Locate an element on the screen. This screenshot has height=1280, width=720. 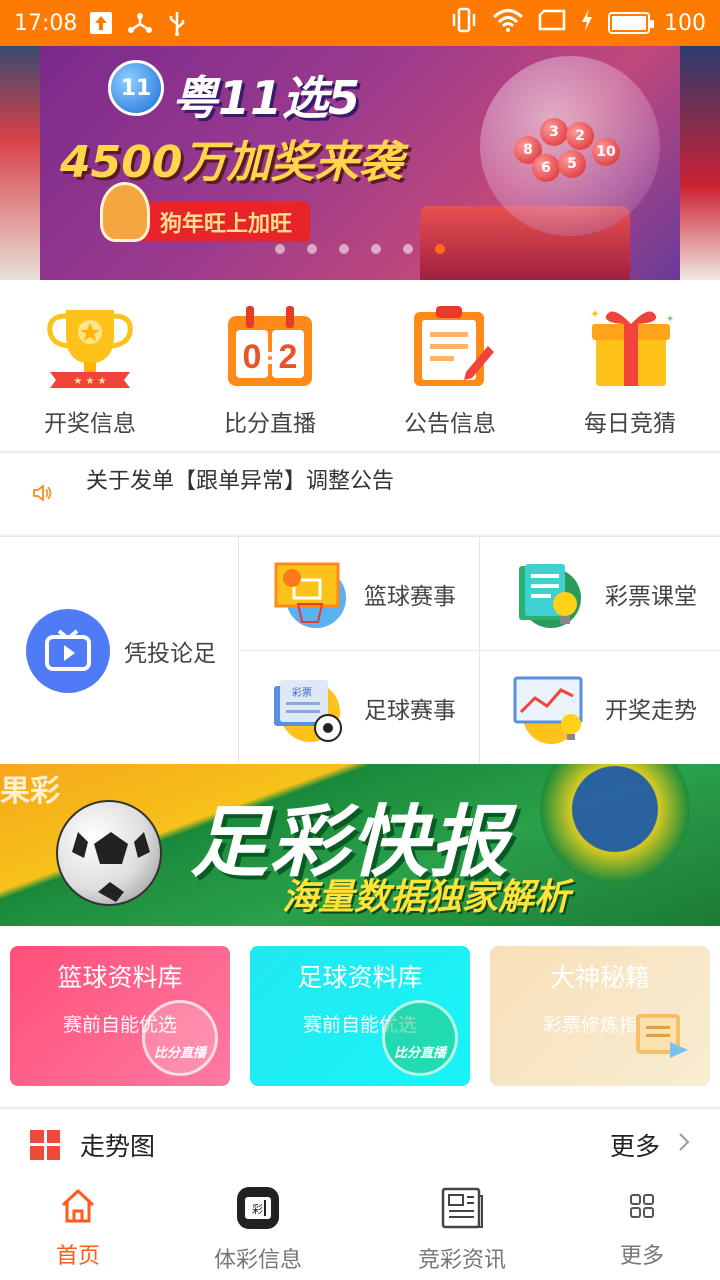
trophy-icon: ★ ★ ★ is located at coordinates (90, 346).